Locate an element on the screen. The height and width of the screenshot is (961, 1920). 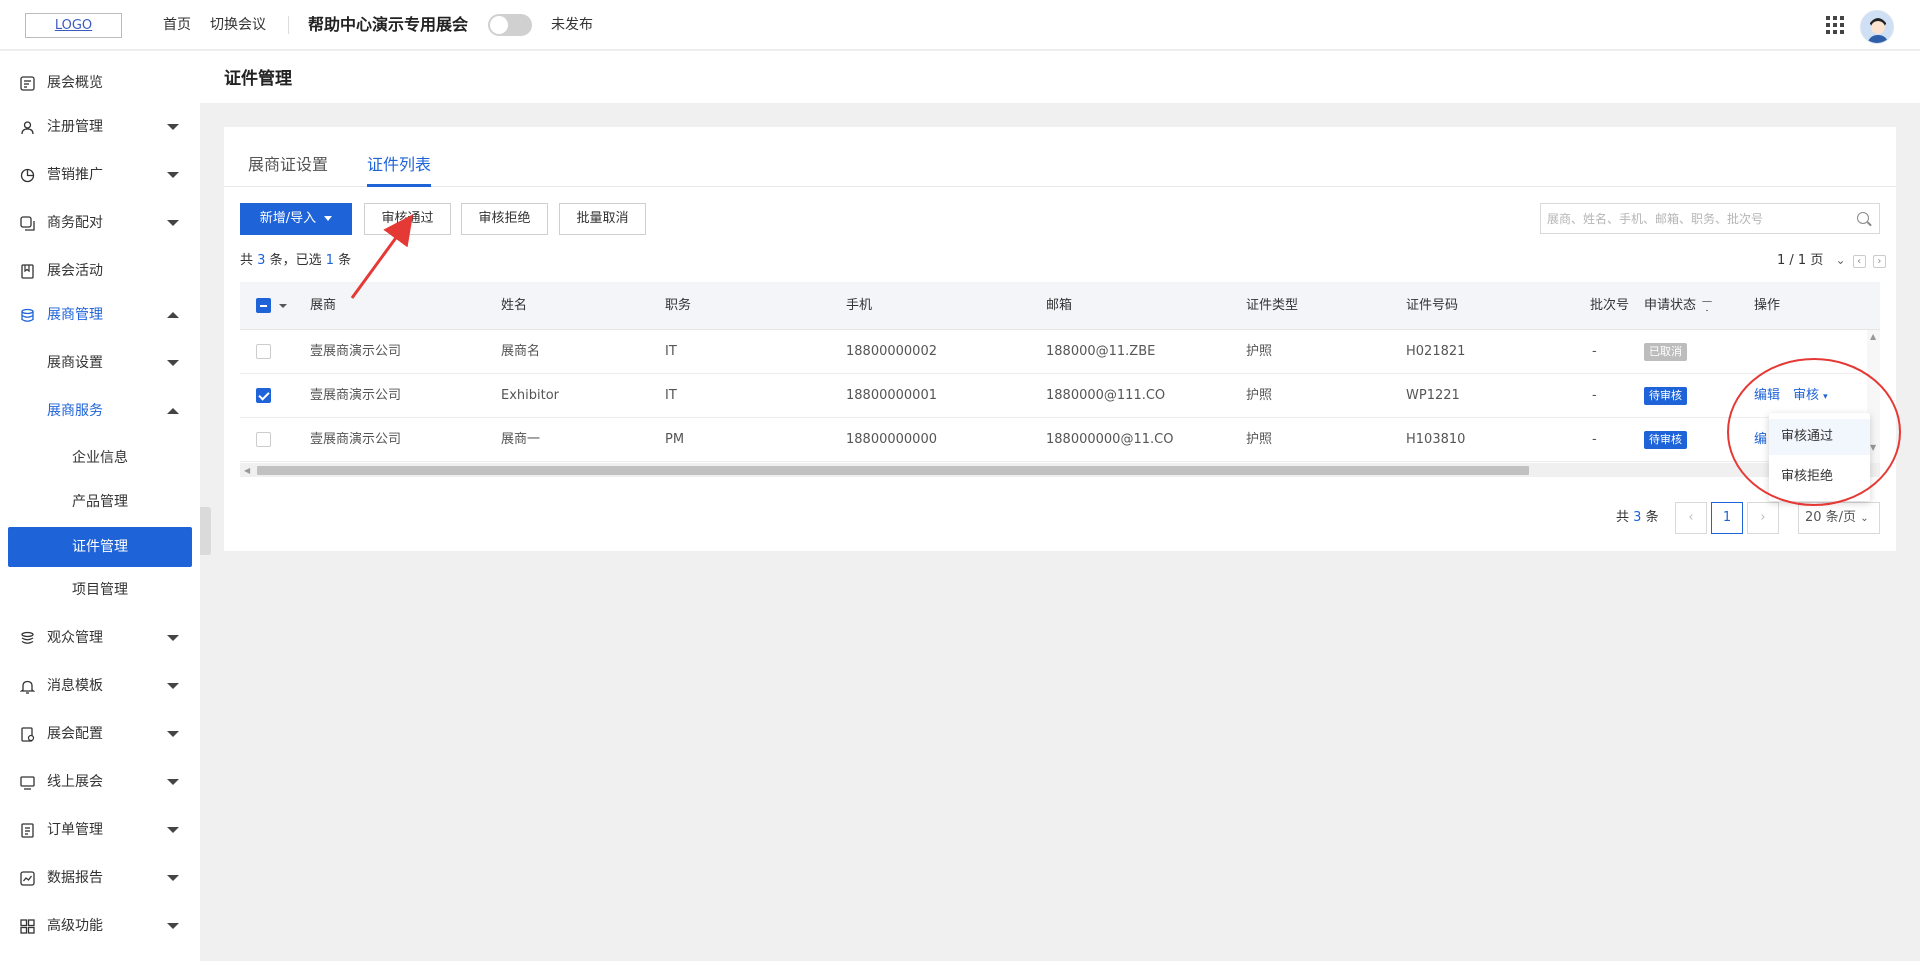
sidebar-item-product-management: 产品管理 is located at coordinates (100, 502).